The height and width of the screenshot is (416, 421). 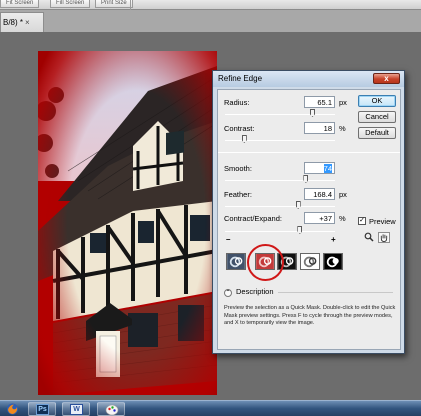 I want to click on photoshop-taskbar-button: Ps, so click(x=42, y=409).